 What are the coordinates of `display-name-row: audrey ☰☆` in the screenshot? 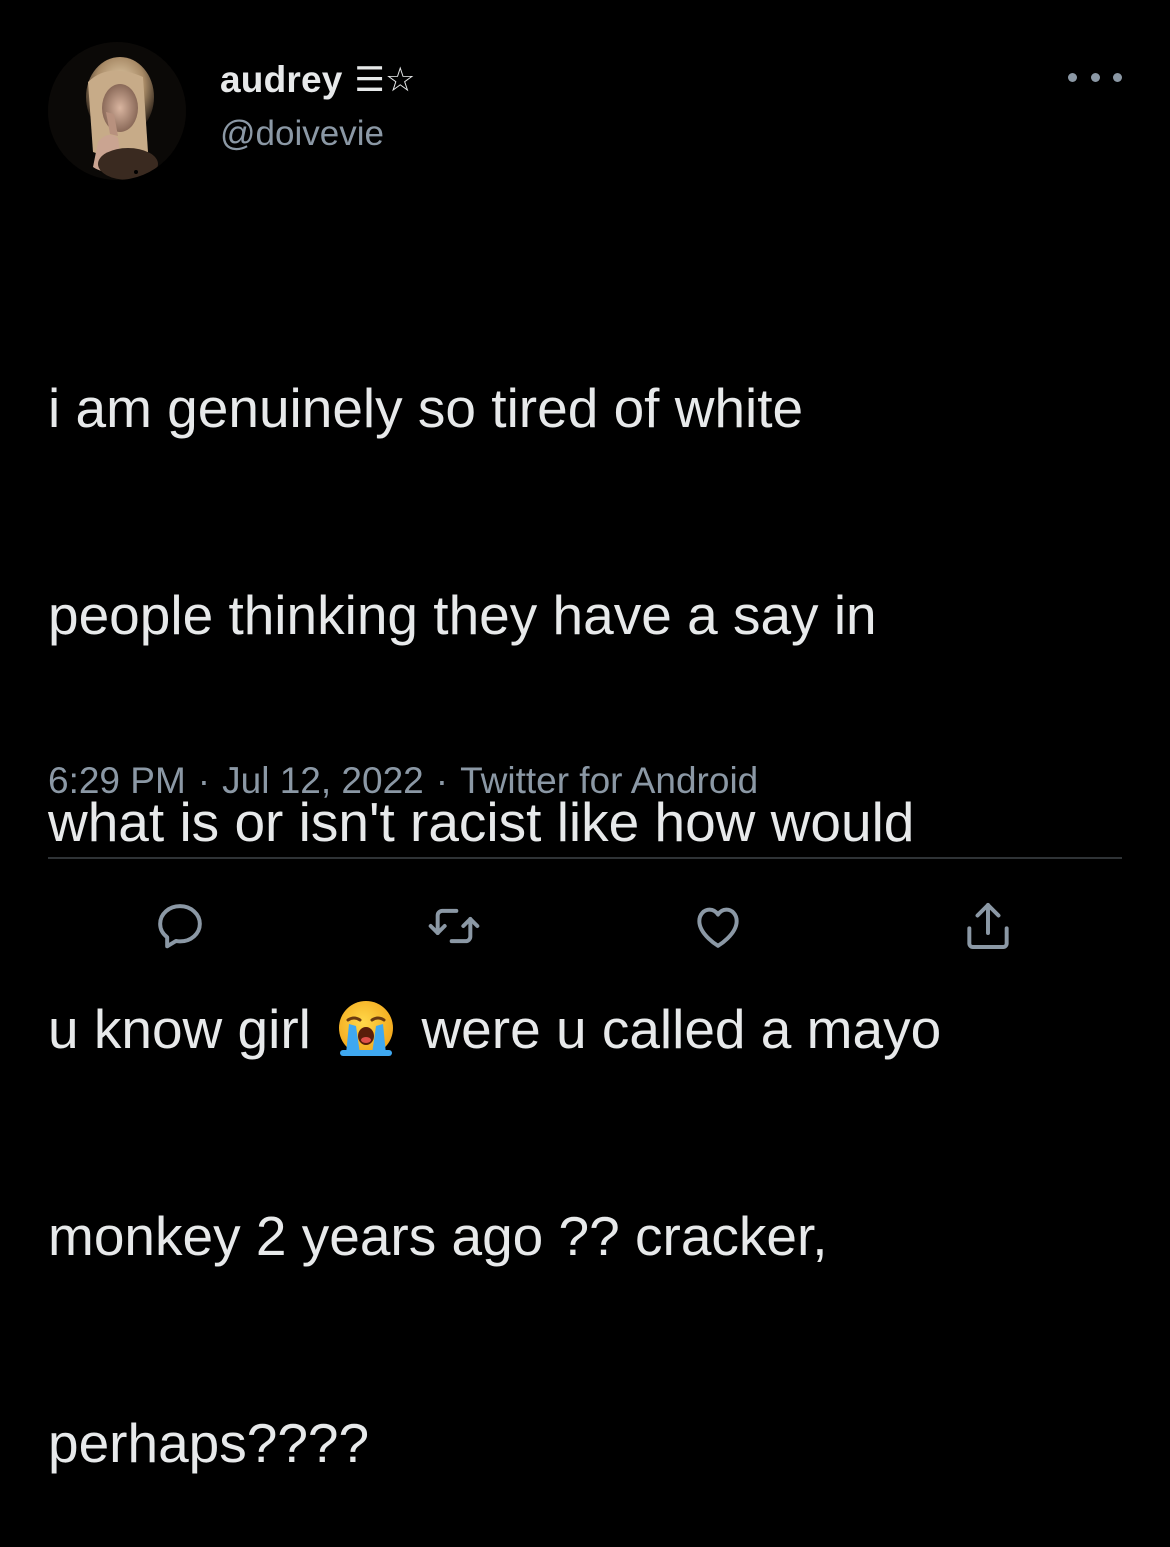 It's located at (318, 80).